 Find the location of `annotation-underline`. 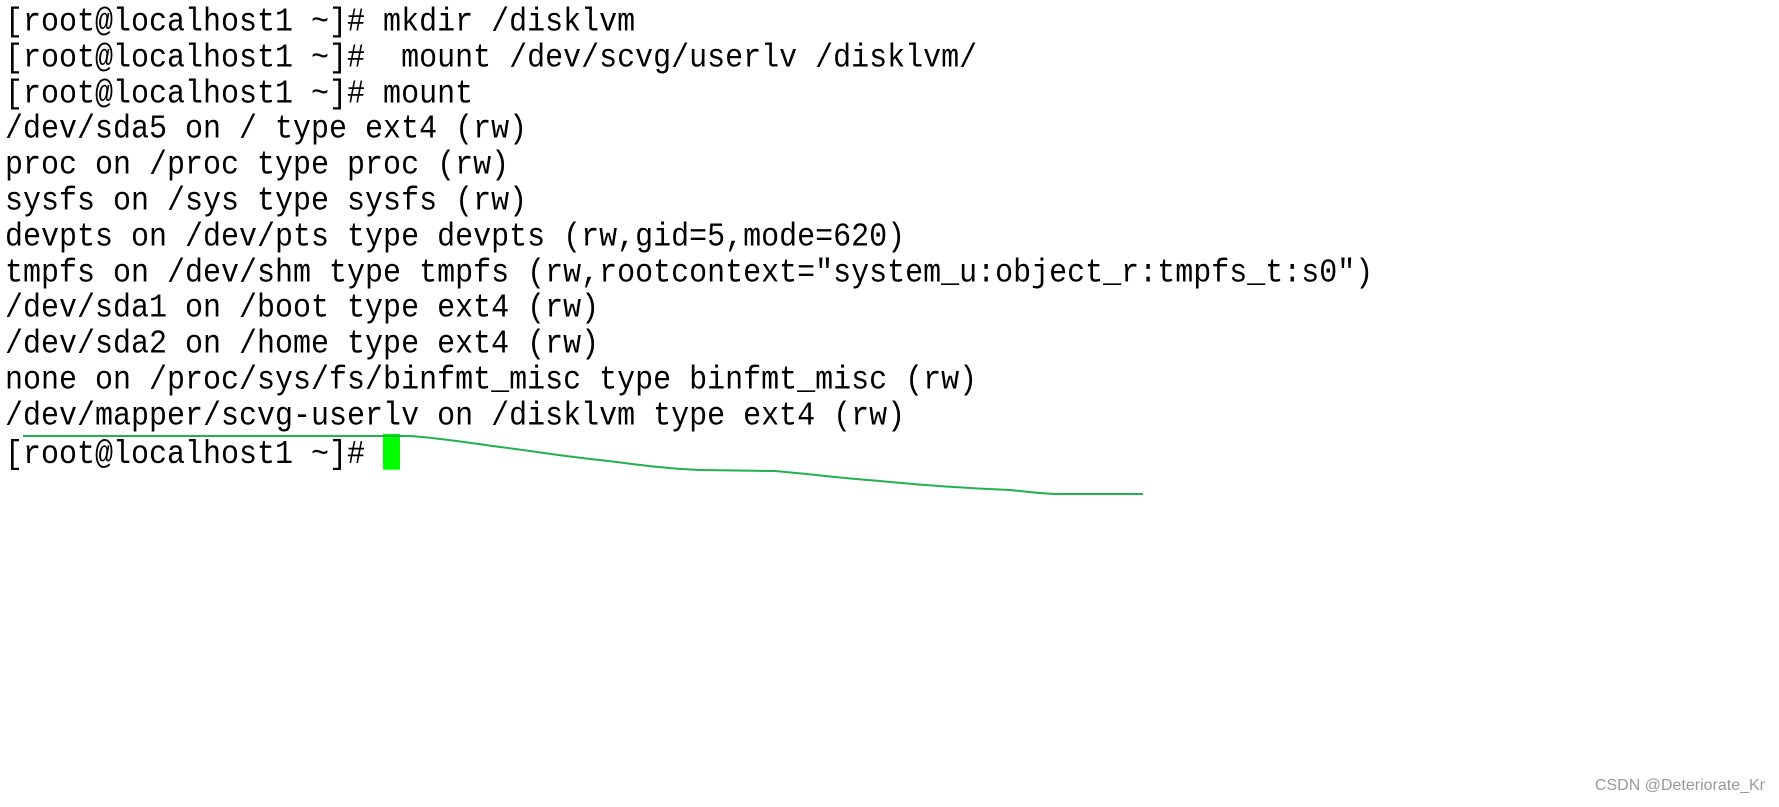

annotation-underline is located at coordinates (583, 465).